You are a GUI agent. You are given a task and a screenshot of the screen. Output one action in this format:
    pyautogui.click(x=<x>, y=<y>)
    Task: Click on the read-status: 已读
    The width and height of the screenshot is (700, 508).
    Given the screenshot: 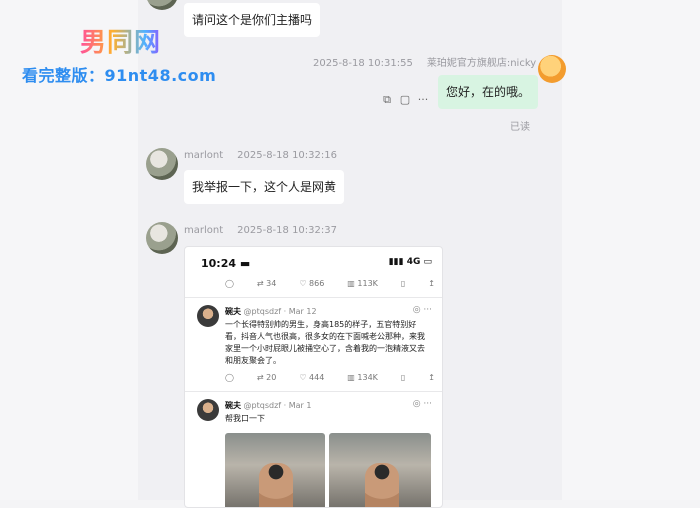 What is the action you would take?
    pyautogui.click(x=520, y=127)
    